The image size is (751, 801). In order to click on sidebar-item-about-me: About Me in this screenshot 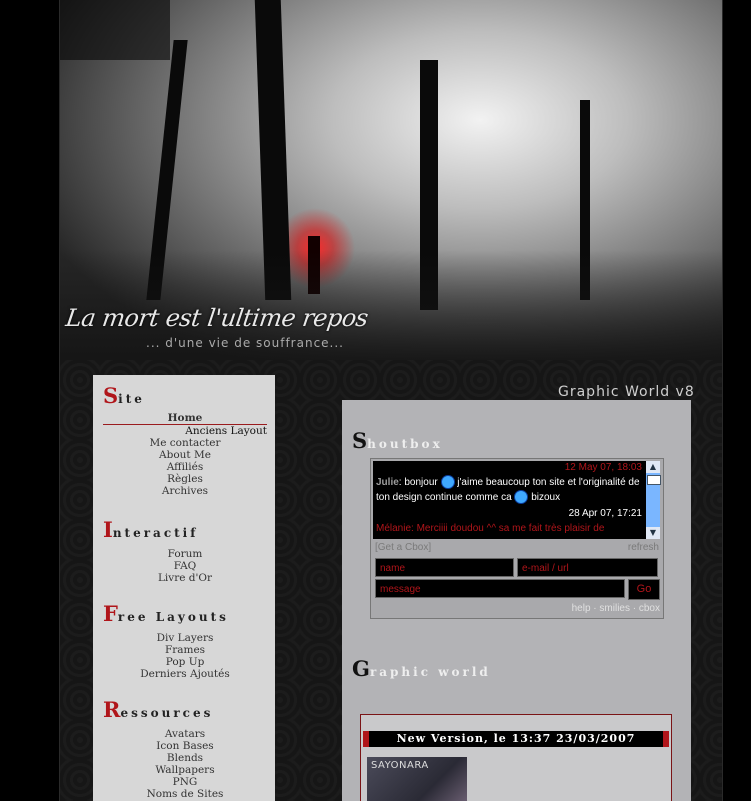, I will do `click(185, 455)`.